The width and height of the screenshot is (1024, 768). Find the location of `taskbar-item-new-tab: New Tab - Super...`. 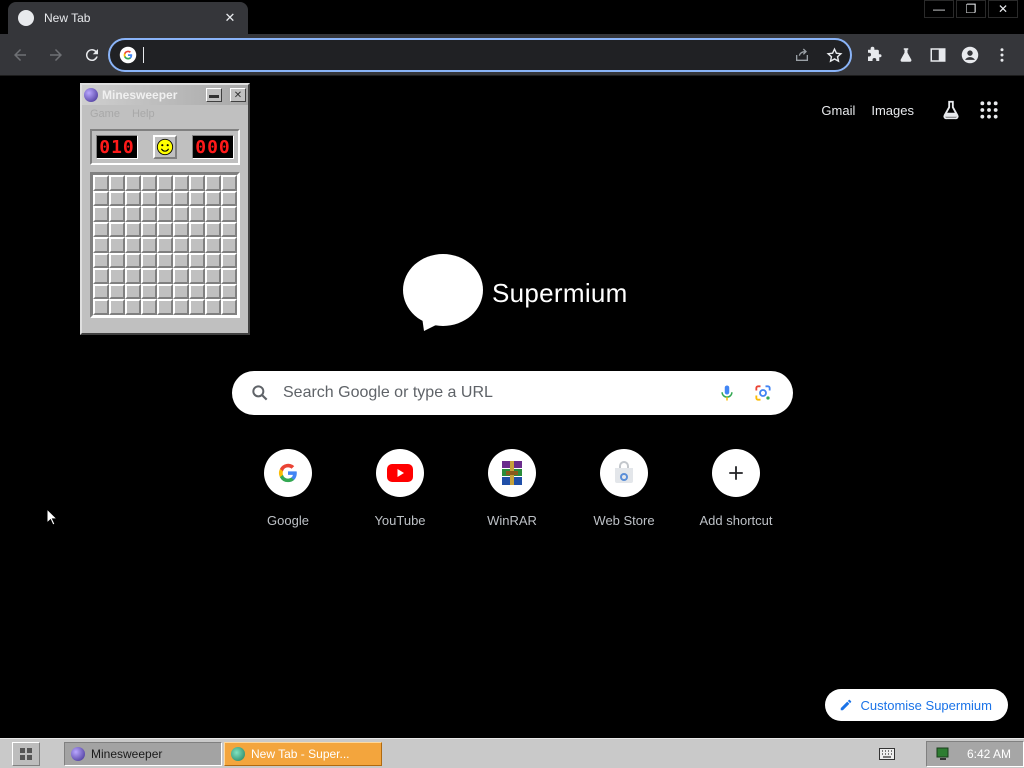

taskbar-item-new-tab: New Tab - Super... is located at coordinates (303, 753).